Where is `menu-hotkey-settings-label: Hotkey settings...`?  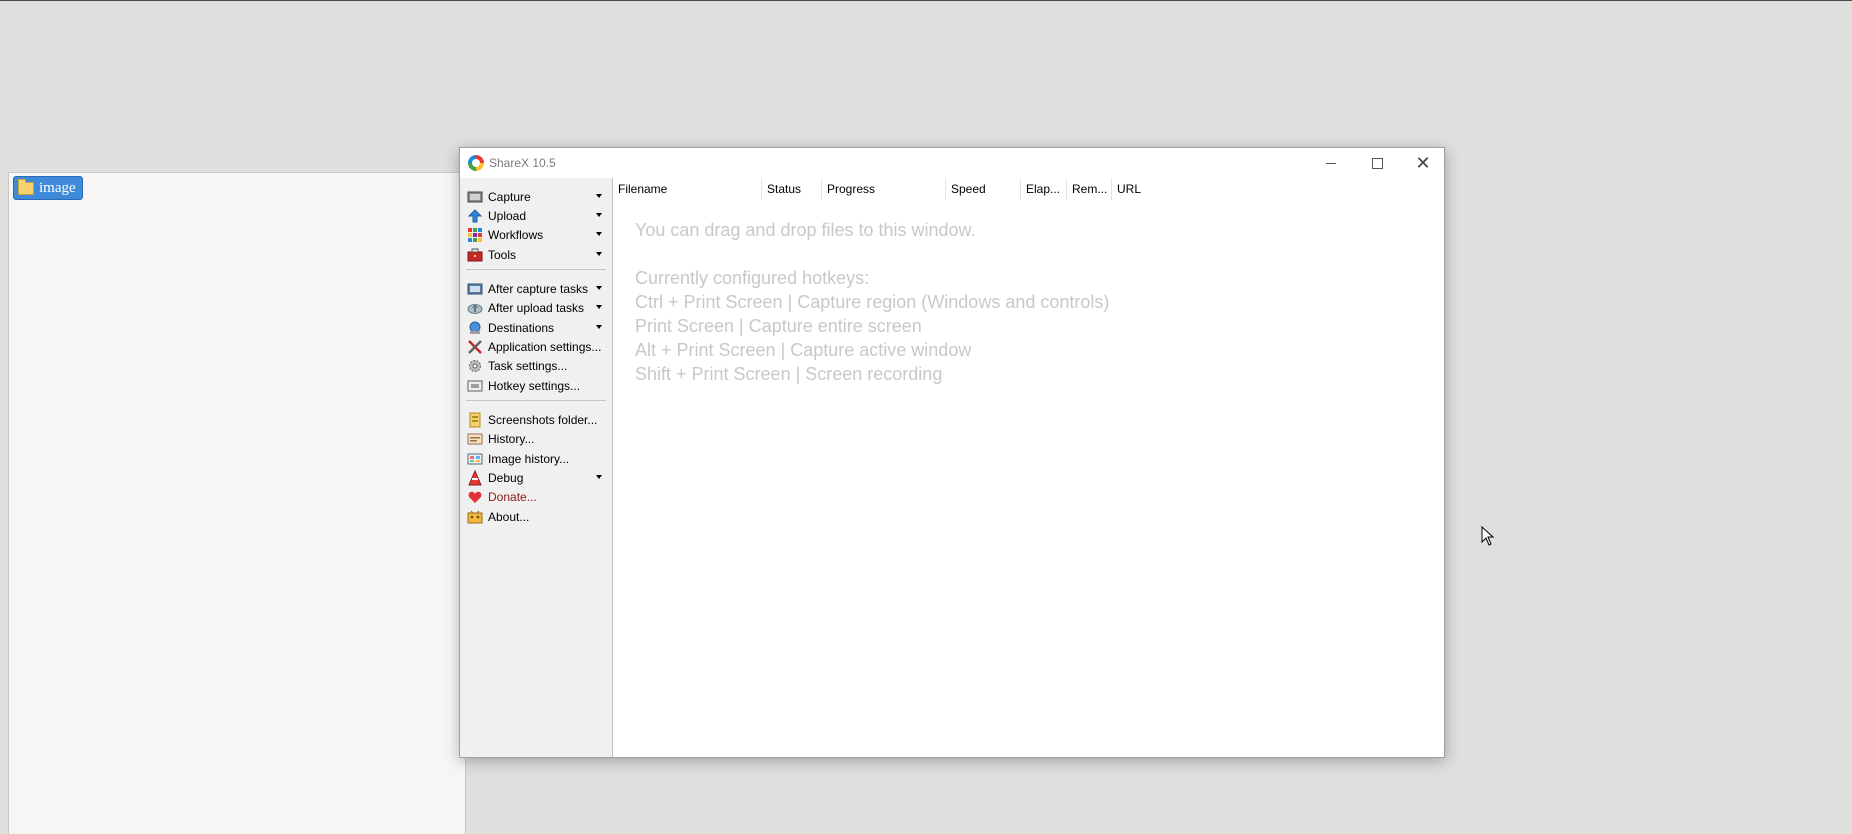
menu-hotkey-settings-label: Hotkey settings... is located at coordinates (534, 386).